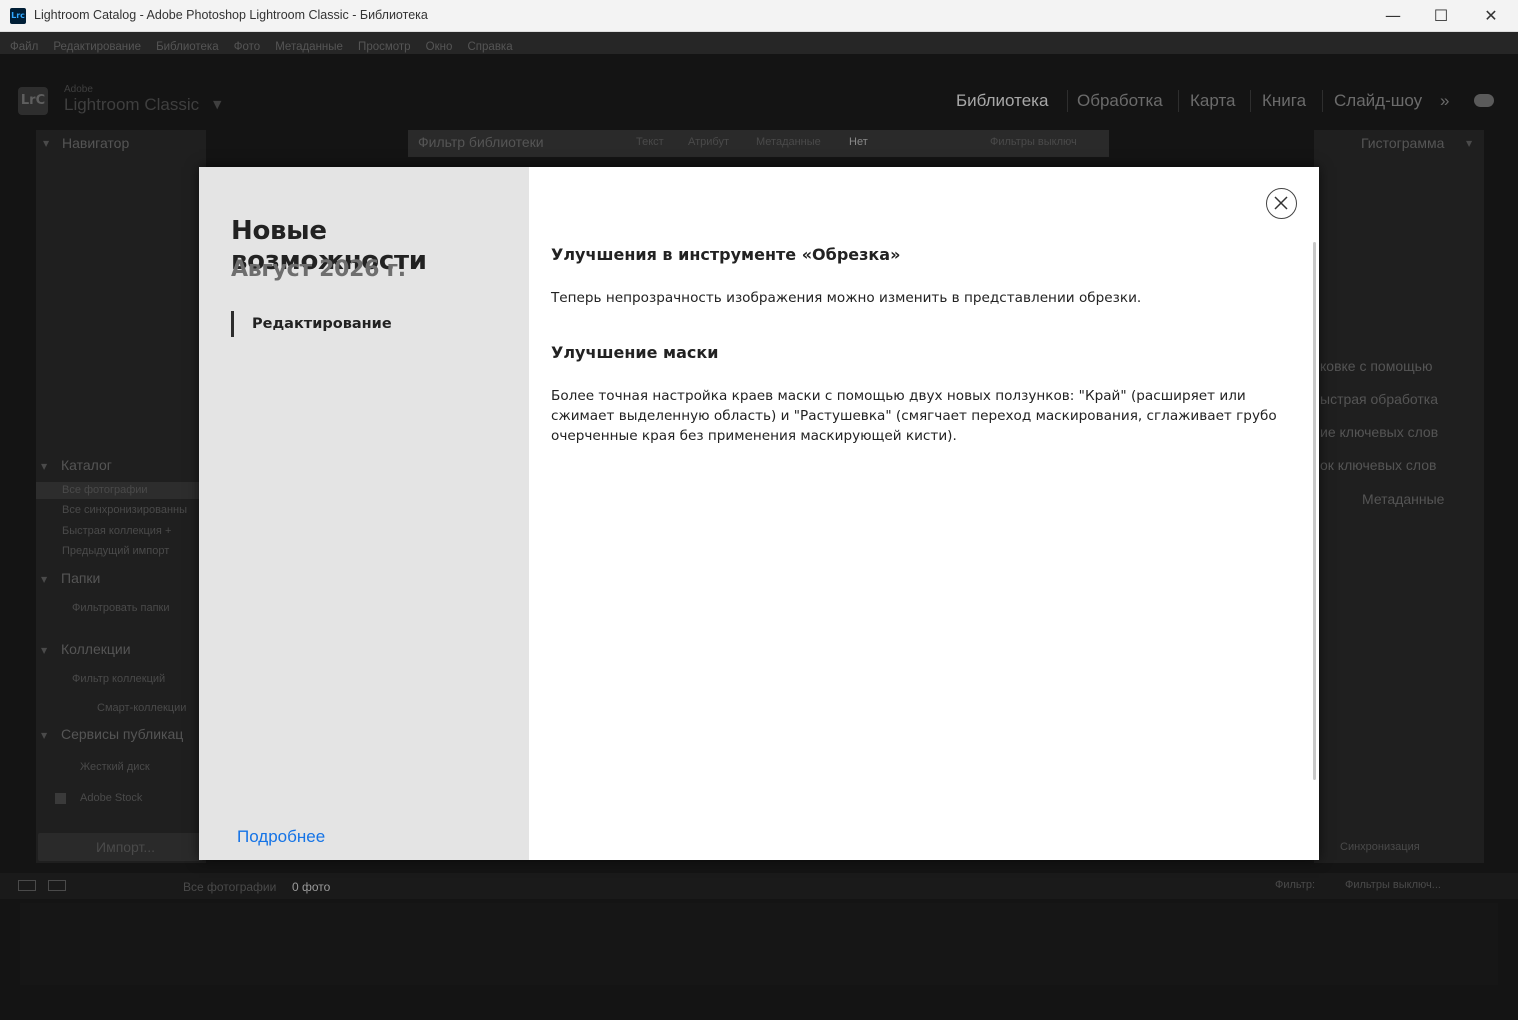  What do you see at coordinates (27, 885) in the screenshot?
I see `screen-1-icon` at bounding box center [27, 885].